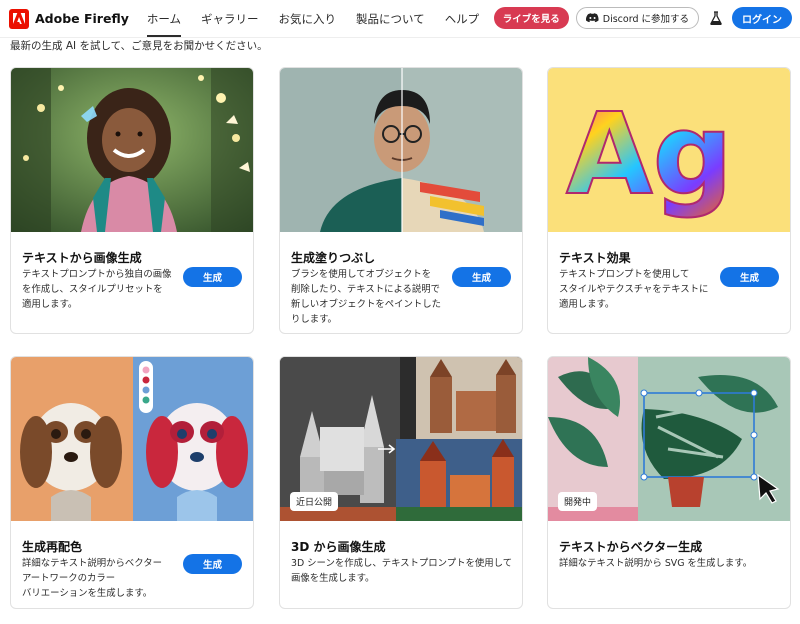 The width and height of the screenshot is (800, 624). What do you see at coordinates (82, 258) in the screenshot?
I see `card-title: テキストから画像生成` at bounding box center [82, 258].